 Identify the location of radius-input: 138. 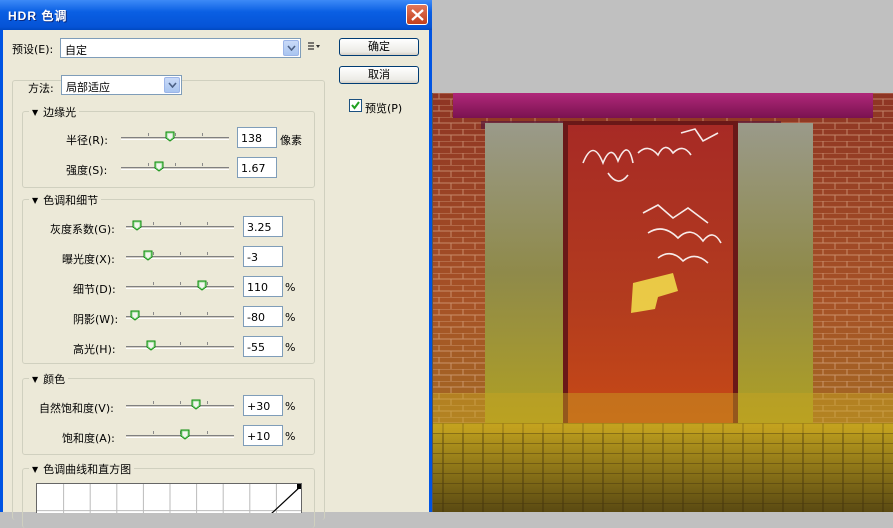
(257, 137).